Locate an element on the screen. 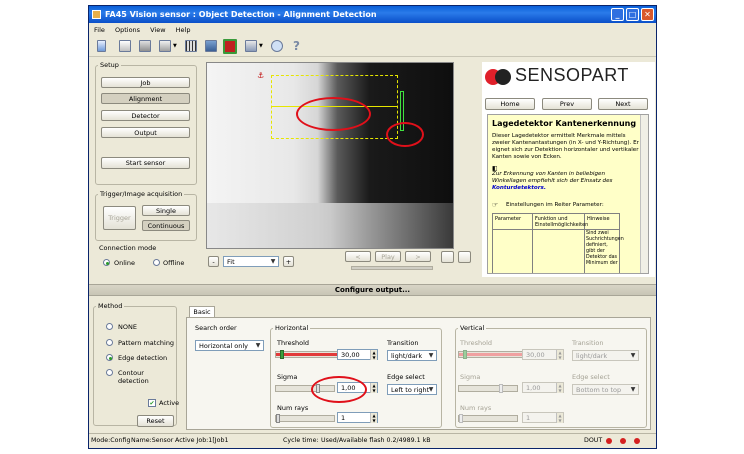 This screenshot has width=744, height=454. reset-button: Reset is located at coordinates (155, 421).